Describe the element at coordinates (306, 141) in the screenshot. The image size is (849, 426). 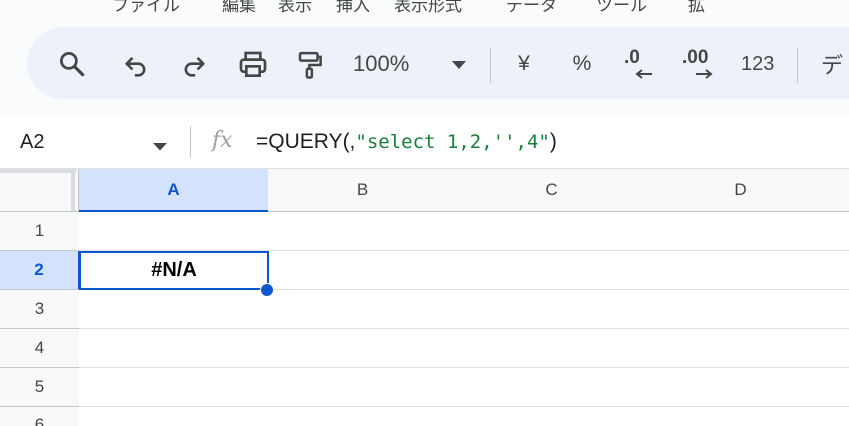
I see `formula-prefix: =QUERY(,` at that location.